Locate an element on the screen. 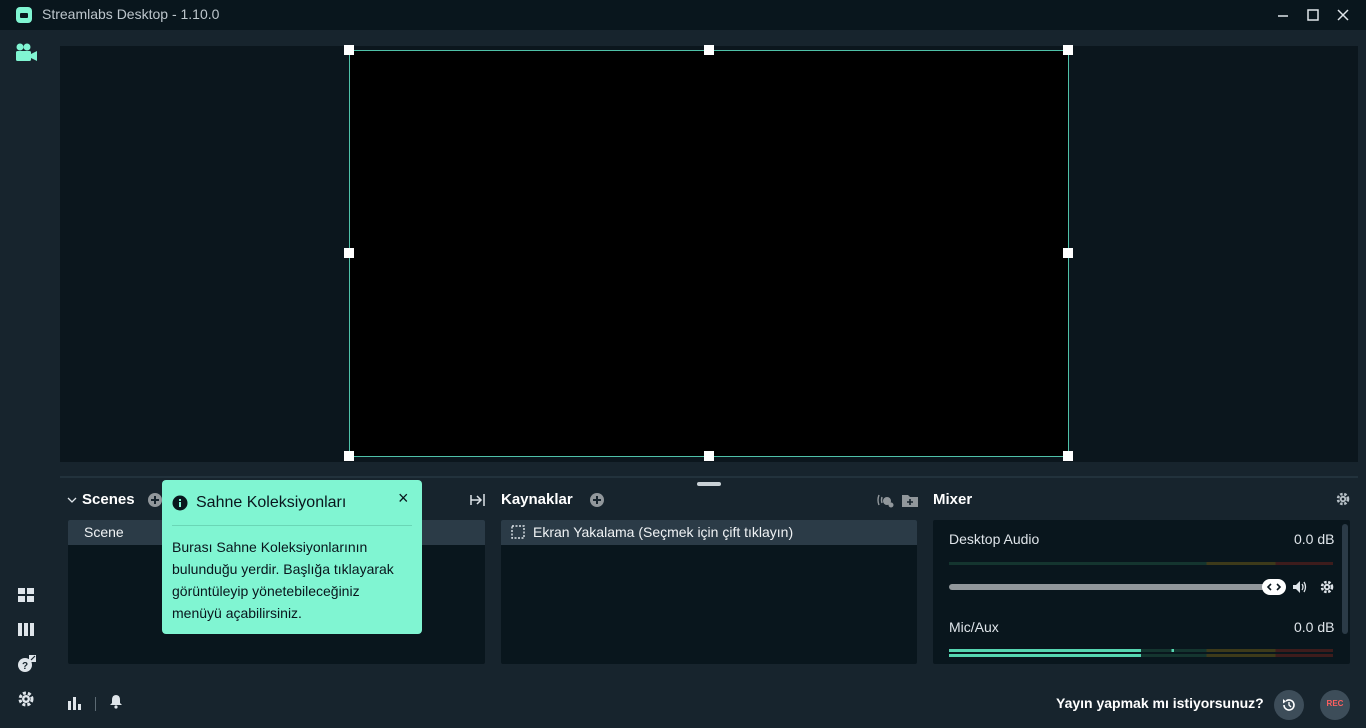 This screenshot has height=728, width=1366. settings-icon is located at coordinates (26, 699).